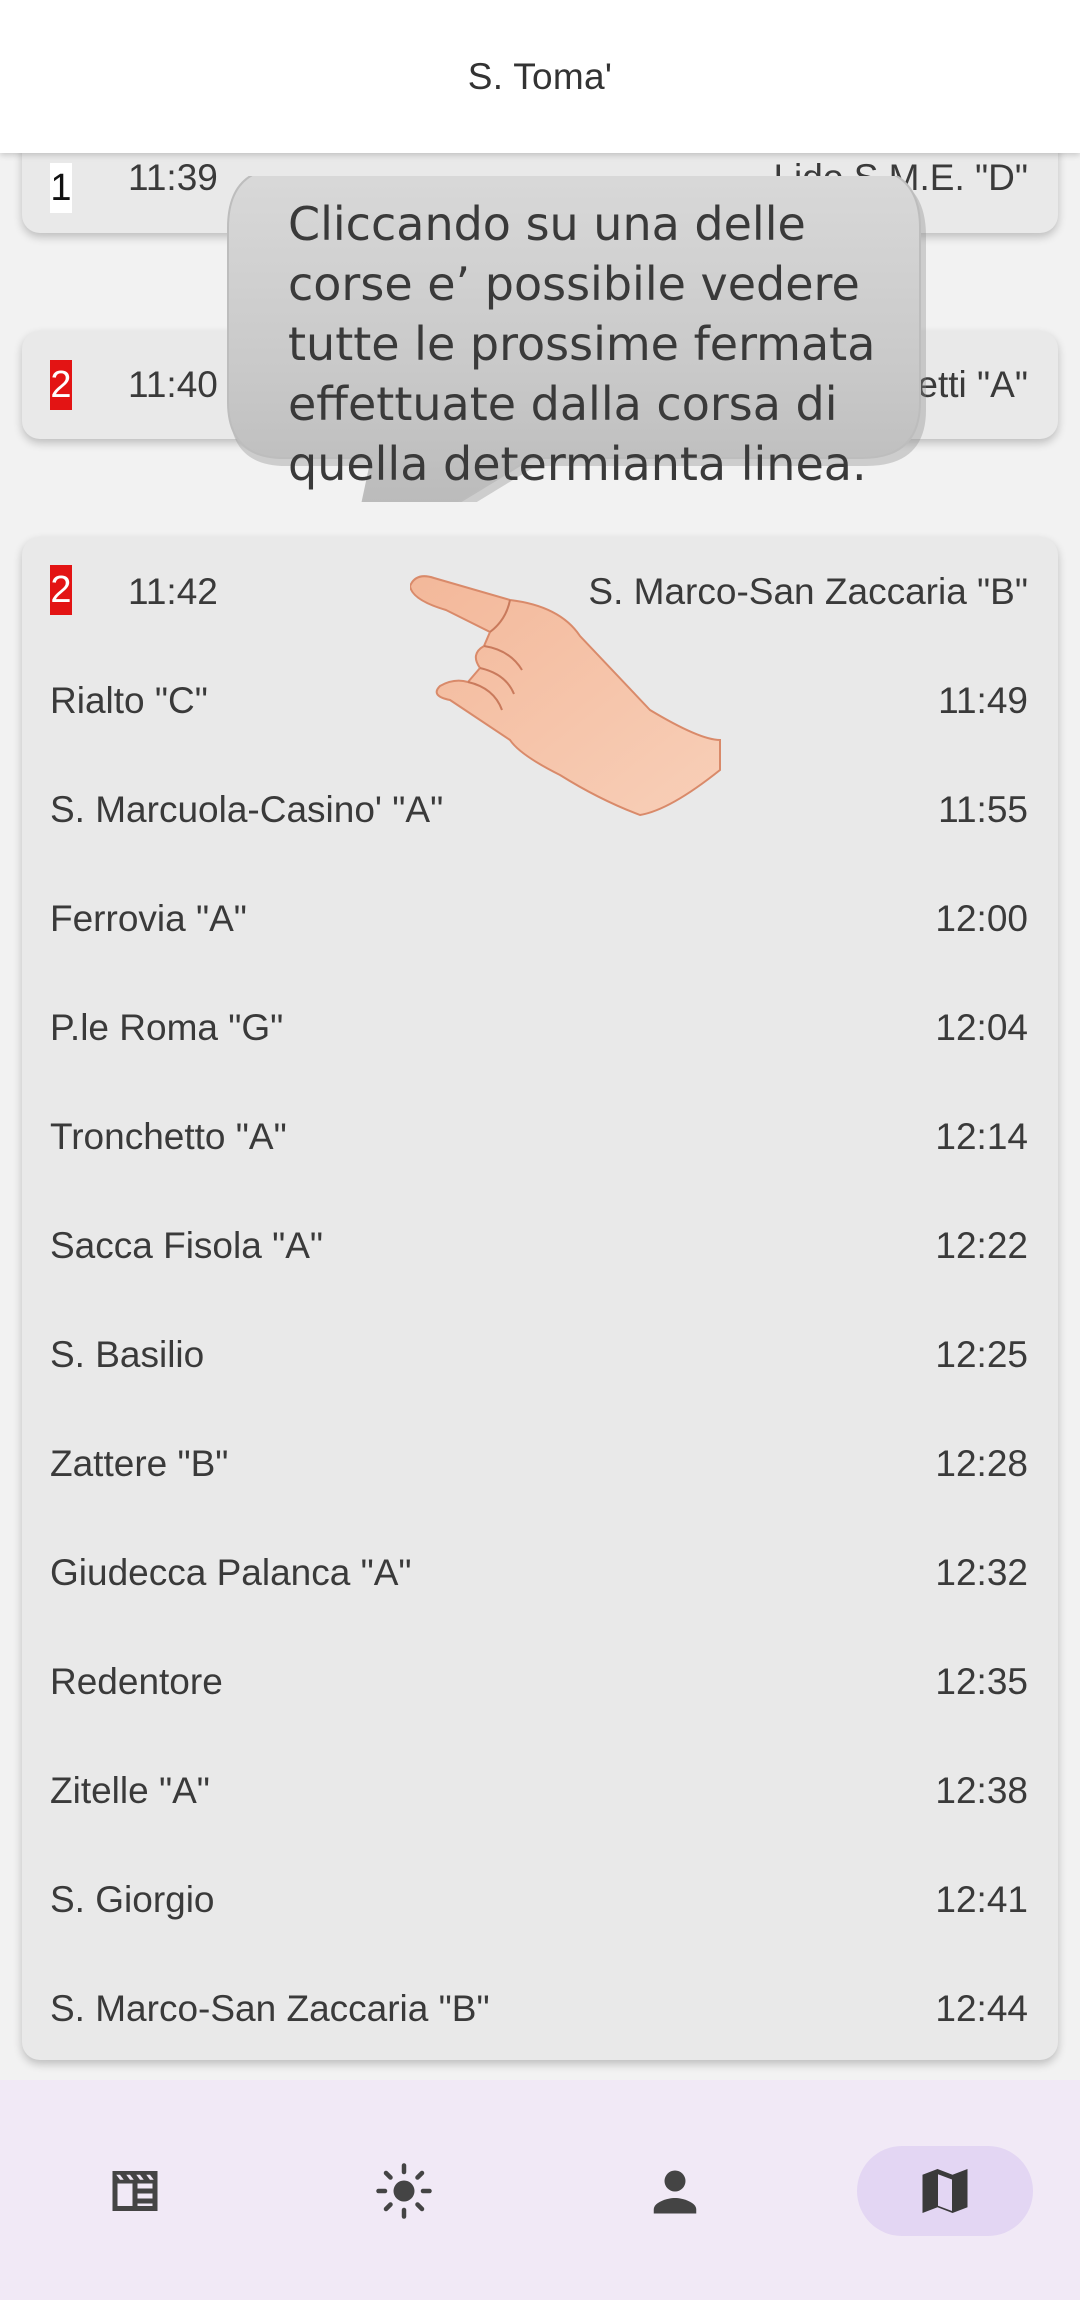 This screenshot has width=1080, height=2300. What do you see at coordinates (173, 384) in the screenshot?
I see `departure-time: 11:40` at bounding box center [173, 384].